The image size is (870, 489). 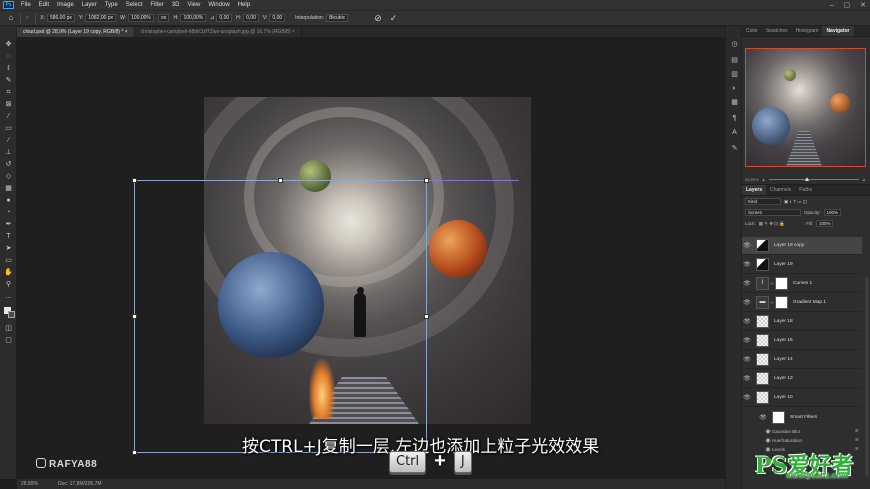 I want to click on zoom-out-icon: ▲, so click(x=764, y=179).